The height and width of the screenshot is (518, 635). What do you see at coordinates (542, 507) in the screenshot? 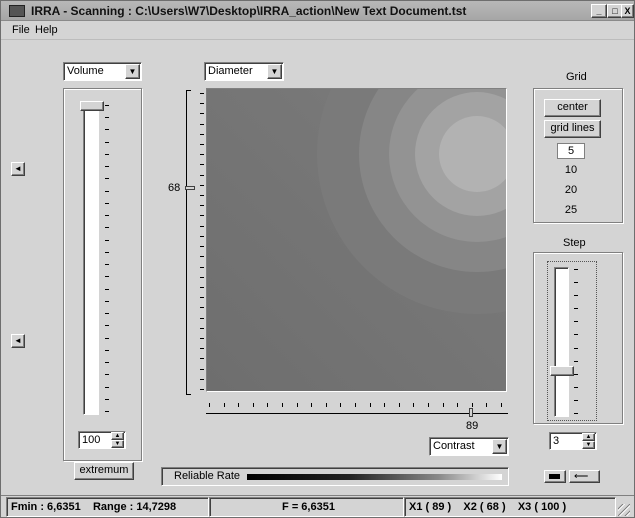
I see `status-x3: X3 ( 100 )` at bounding box center [542, 507].